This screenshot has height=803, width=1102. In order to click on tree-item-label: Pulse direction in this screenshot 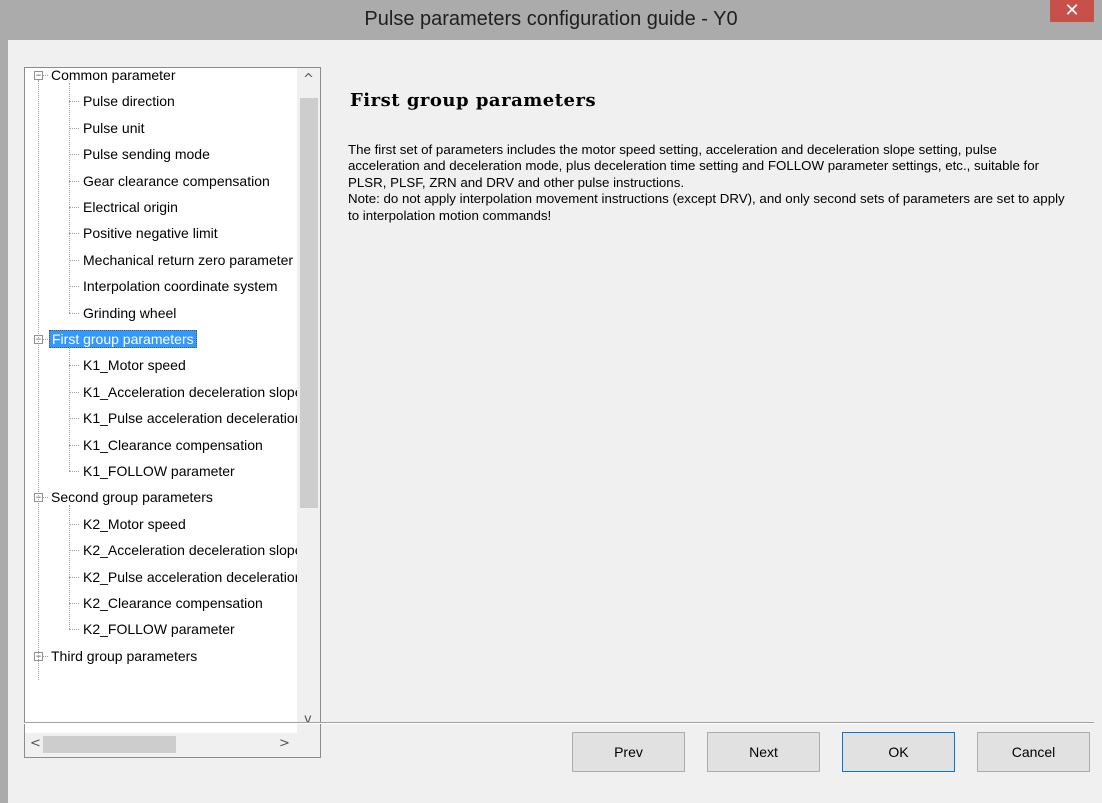, I will do `click(129, 101)`.